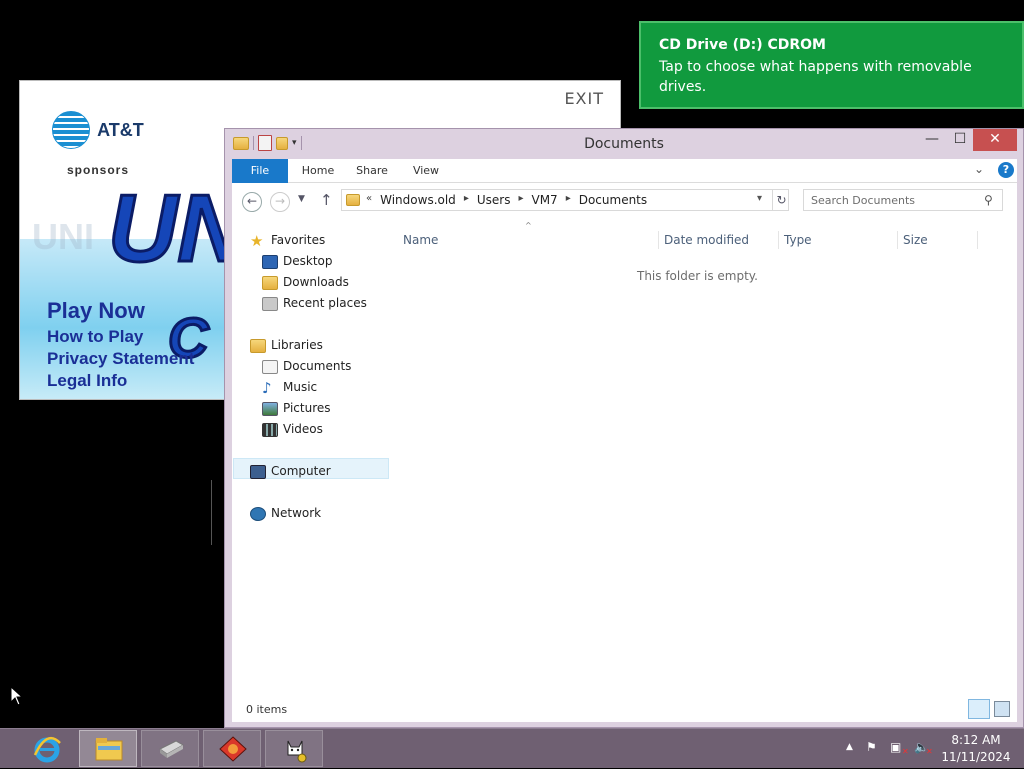 This screenshot has height=769, width=1024. I want to click on breadcrumb-overflow: «, so click(369, 200).